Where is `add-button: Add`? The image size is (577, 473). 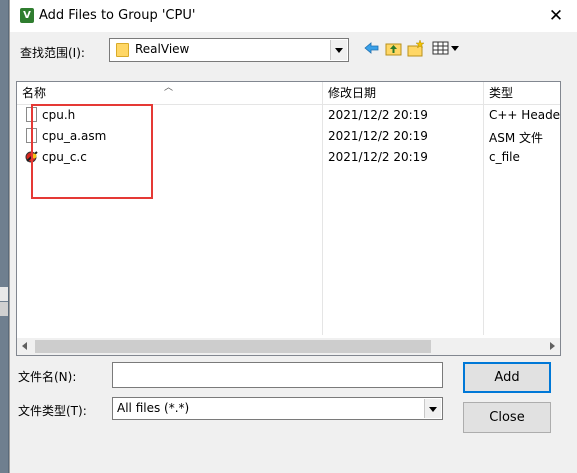
add-button: Add is located at coordinates (507, 377).